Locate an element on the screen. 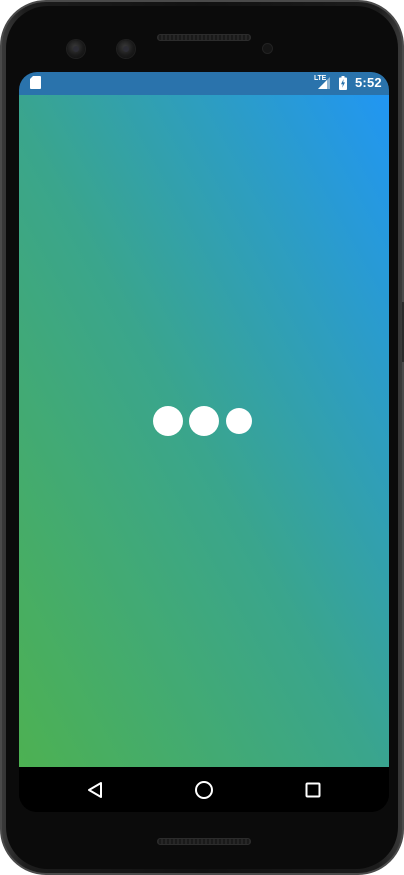 This screenshot has width=404, height=875. circle-home-icon is located at coordinates (204, 790).